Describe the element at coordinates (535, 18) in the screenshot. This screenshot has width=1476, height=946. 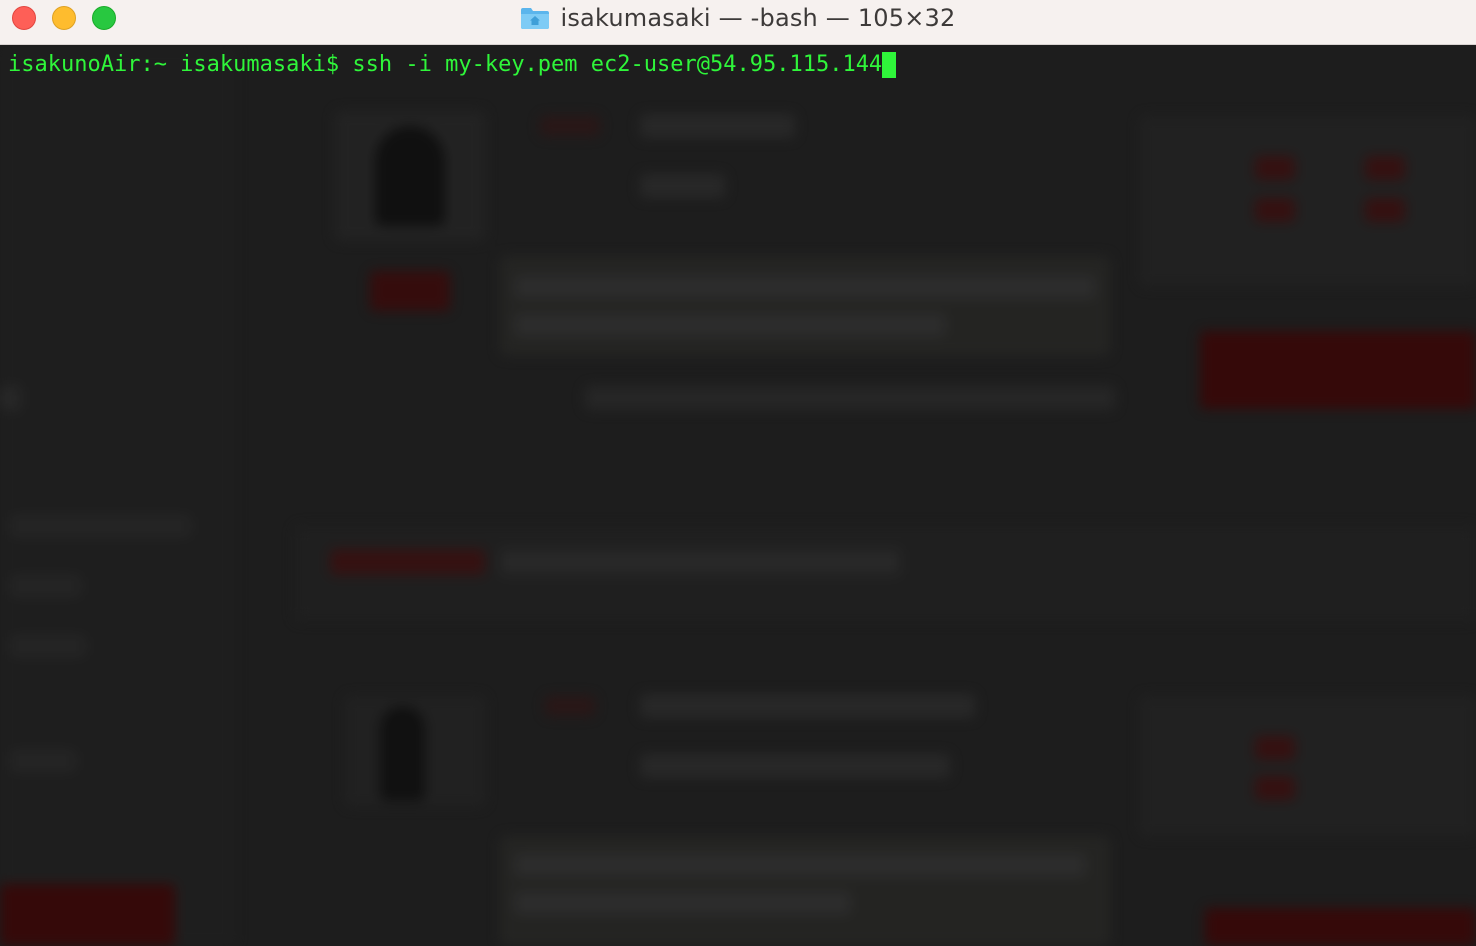
I see `home-folder-icon` at that location.